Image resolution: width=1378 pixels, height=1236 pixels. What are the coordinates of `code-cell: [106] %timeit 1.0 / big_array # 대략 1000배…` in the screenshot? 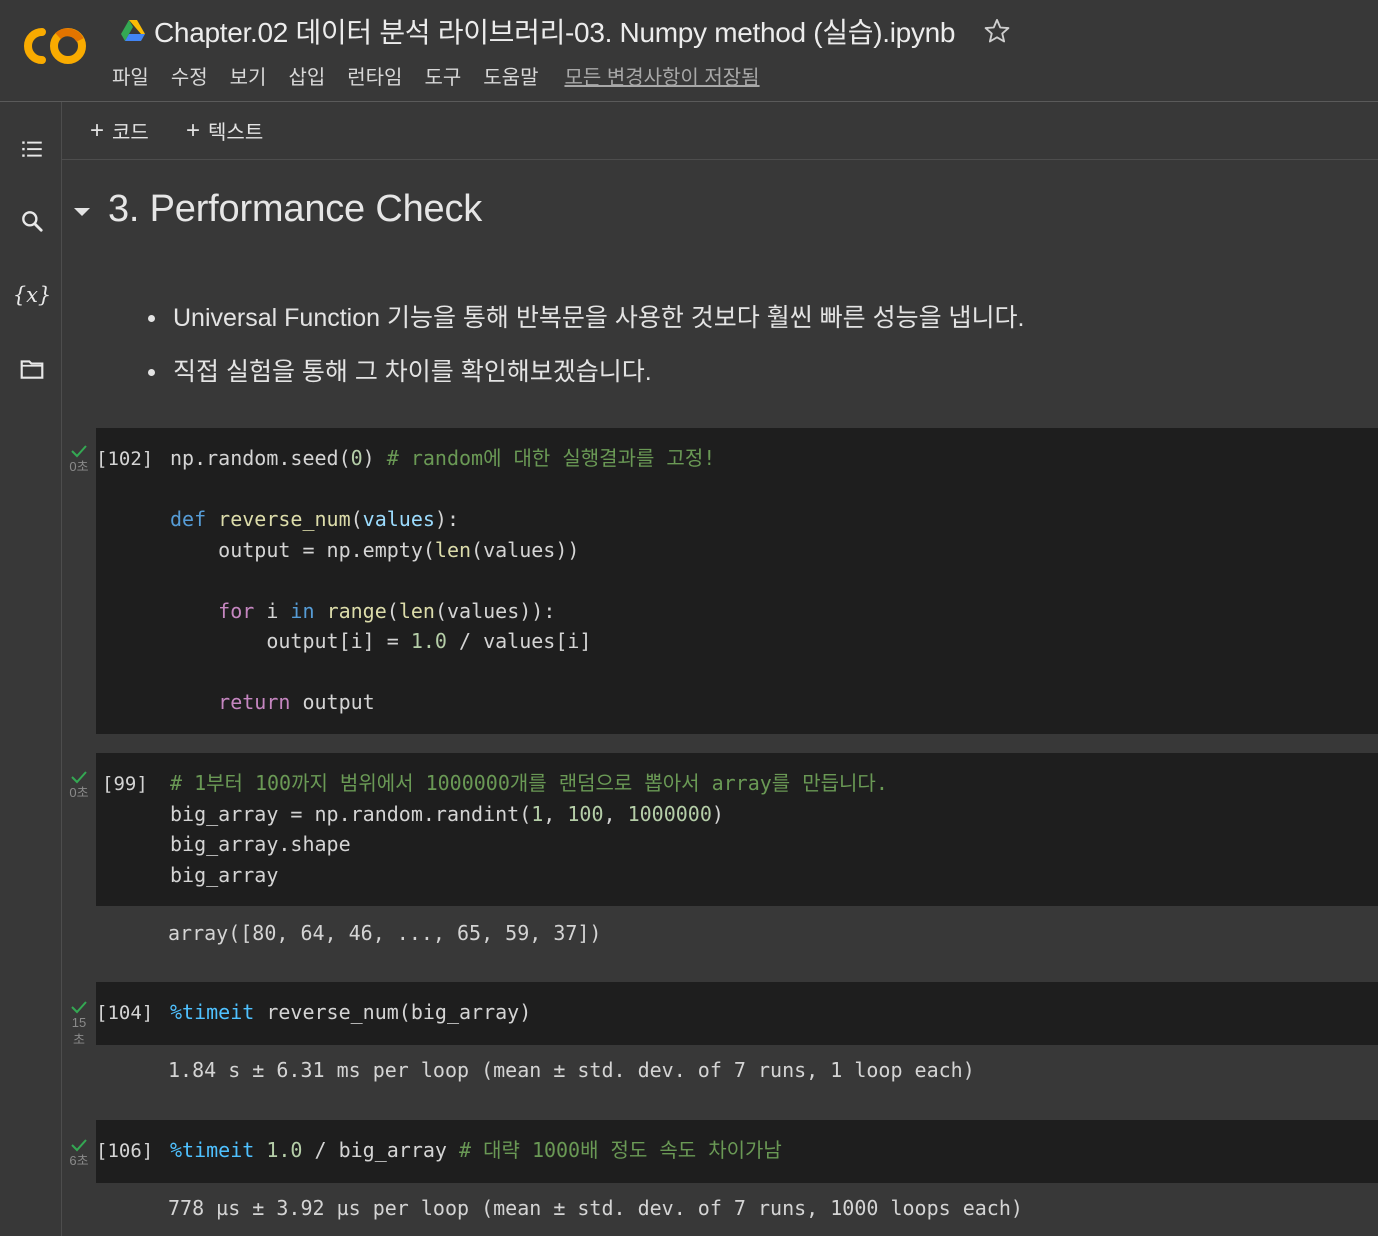 It's located at (737, 1178).